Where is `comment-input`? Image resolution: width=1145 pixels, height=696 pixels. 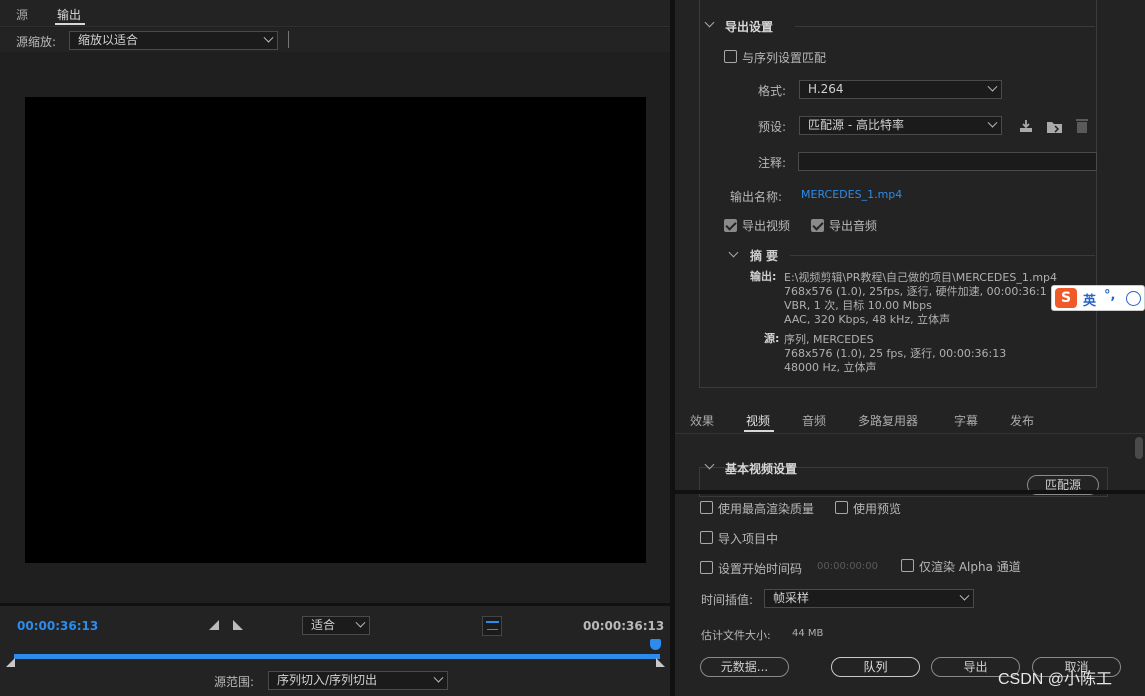
comment-input is located at coordinates (947, 161).